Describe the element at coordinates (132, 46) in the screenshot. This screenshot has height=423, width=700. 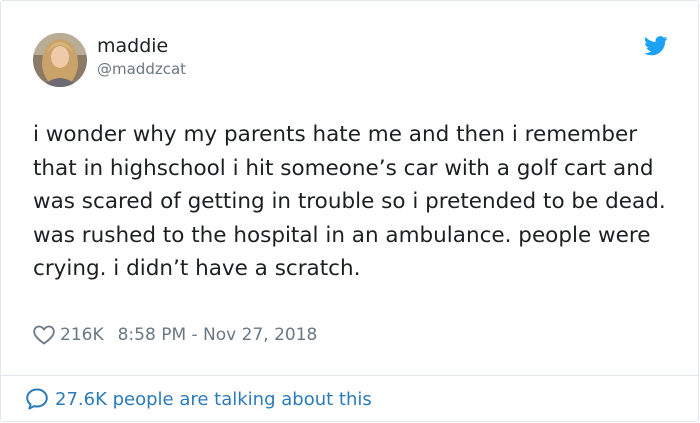
I see `author-display-name: maddie` at that location.